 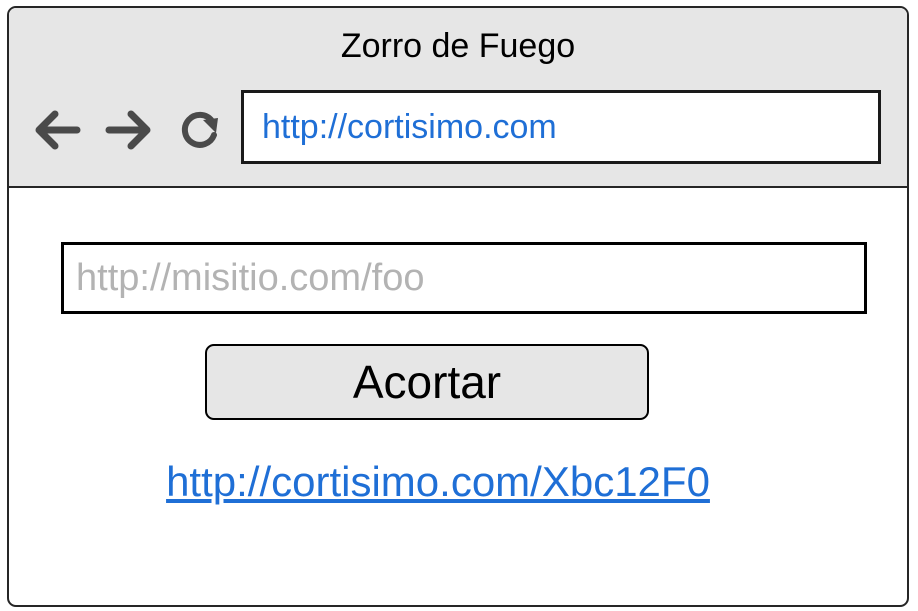 I want to click on window-title: Zorro de Fuego, so click(x=458, y=46).